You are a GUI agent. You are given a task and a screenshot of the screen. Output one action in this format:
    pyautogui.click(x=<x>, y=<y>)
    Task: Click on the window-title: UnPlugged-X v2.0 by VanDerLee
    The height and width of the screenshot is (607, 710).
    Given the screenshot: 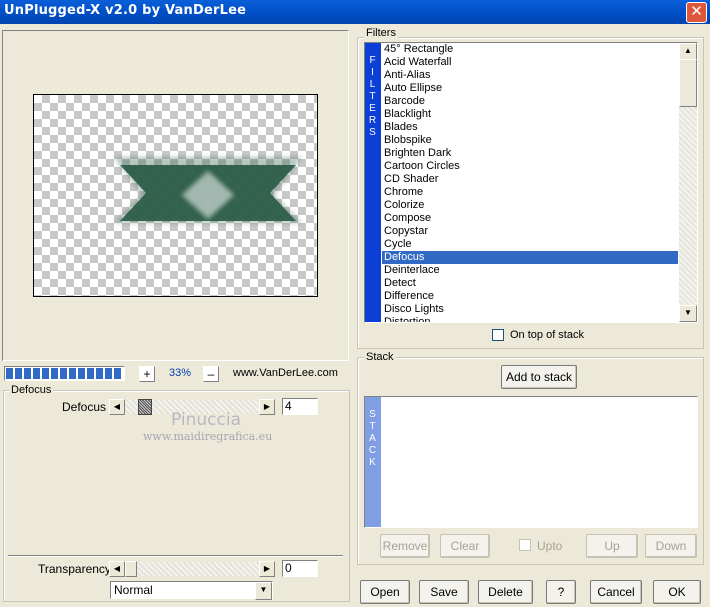 What is the action you would take?
    pyautogui.click(x=125, y=10)
    